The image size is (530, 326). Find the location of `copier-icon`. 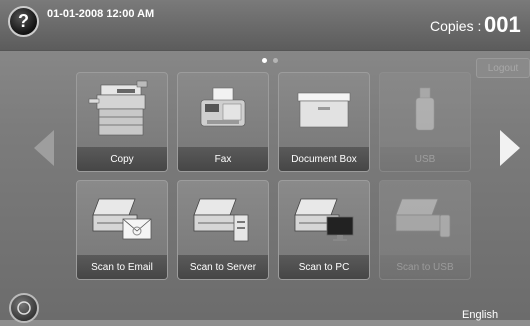

copier-icon is located at coordinates (122, 109).